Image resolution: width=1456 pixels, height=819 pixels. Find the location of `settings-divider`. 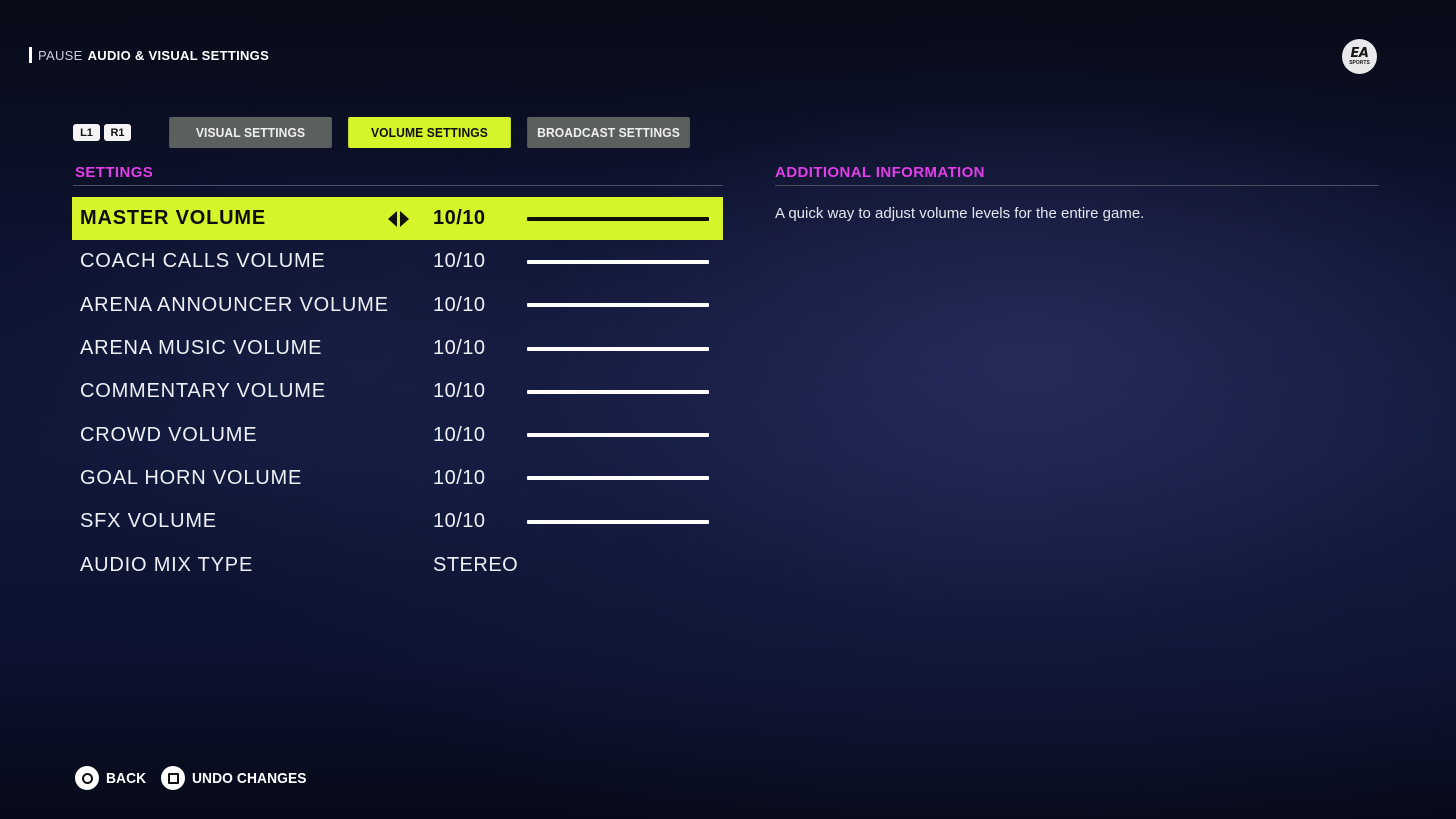

settings-divider is located at coordinates (398, 185).